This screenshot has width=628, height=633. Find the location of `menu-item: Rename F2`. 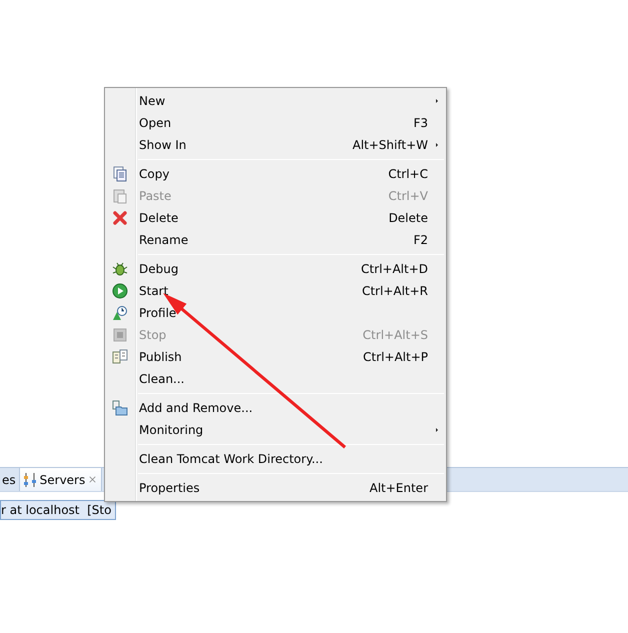

menu-item: Rename F2 is located at coordinates (275, 240).